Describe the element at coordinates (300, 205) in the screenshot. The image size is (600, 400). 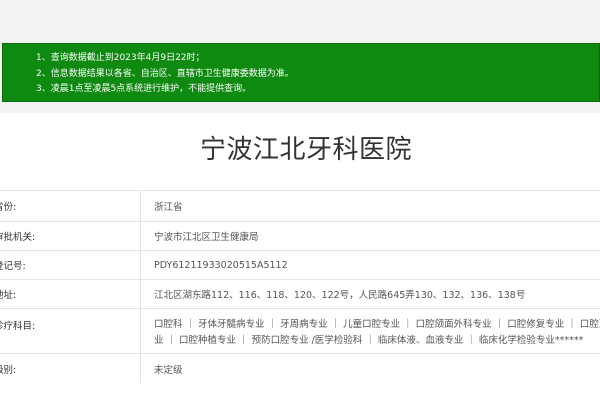
I see `info-row-province: 省份: 浙江省` at that location.